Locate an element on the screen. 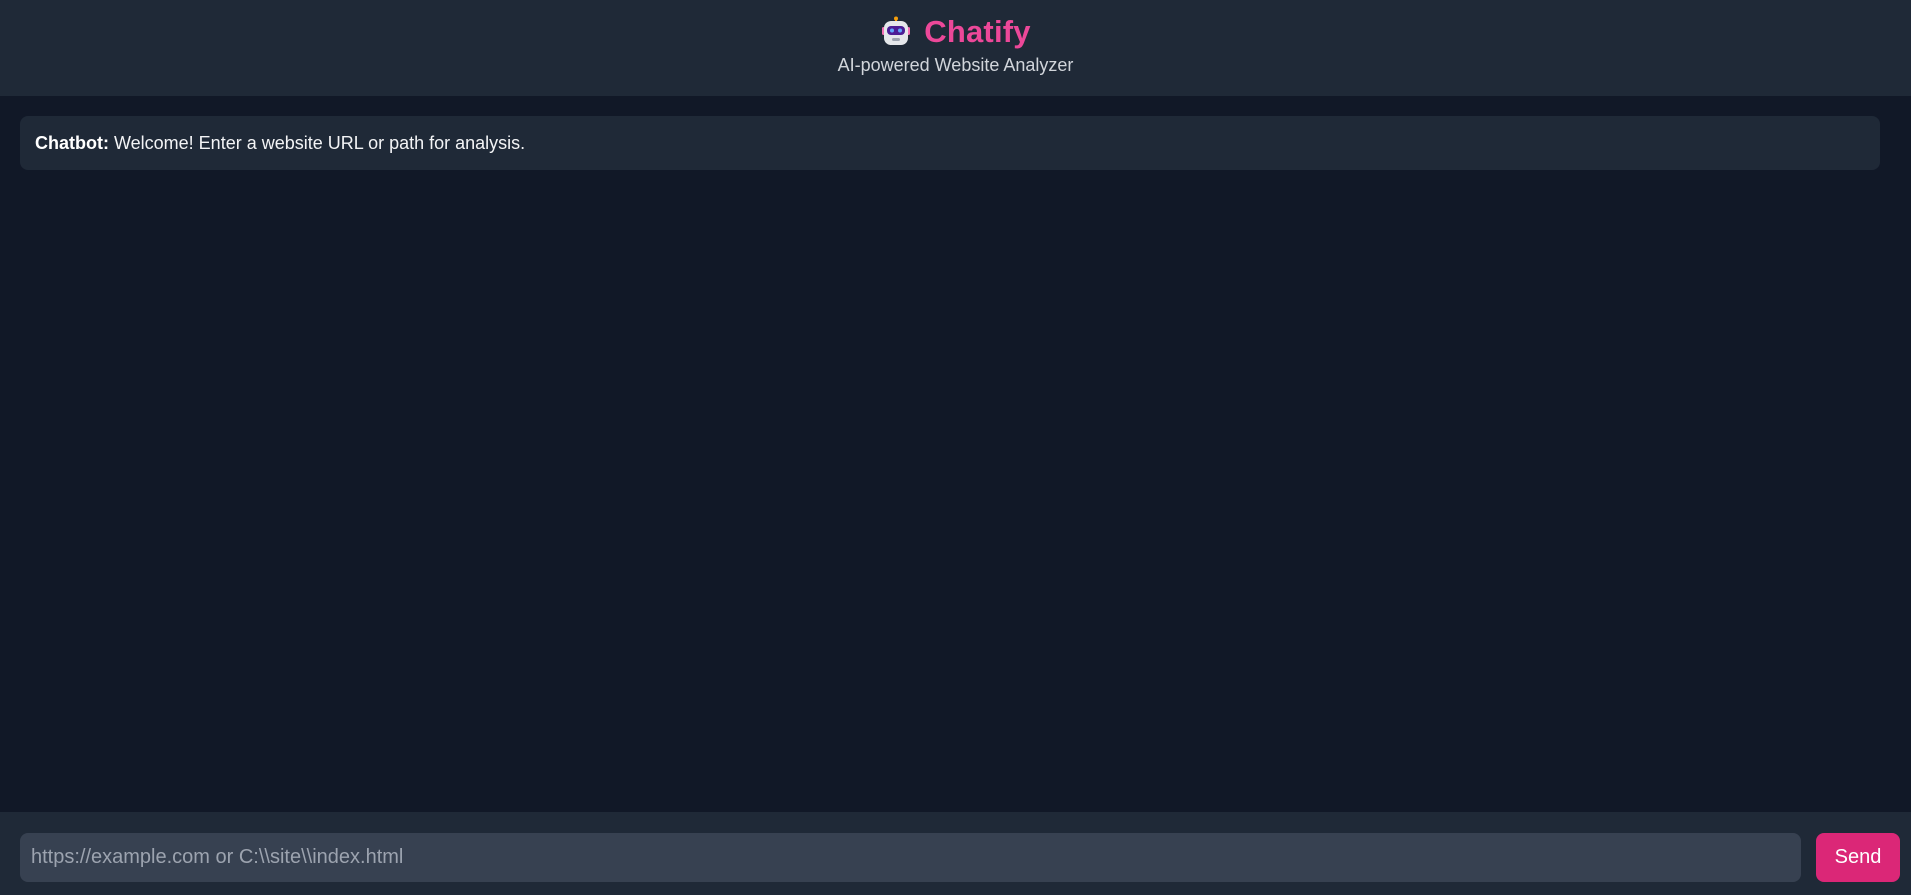 The width and height of the screenshot is (1911, 895). message-sender: Chatbot: is located at coordinates (72, 142).